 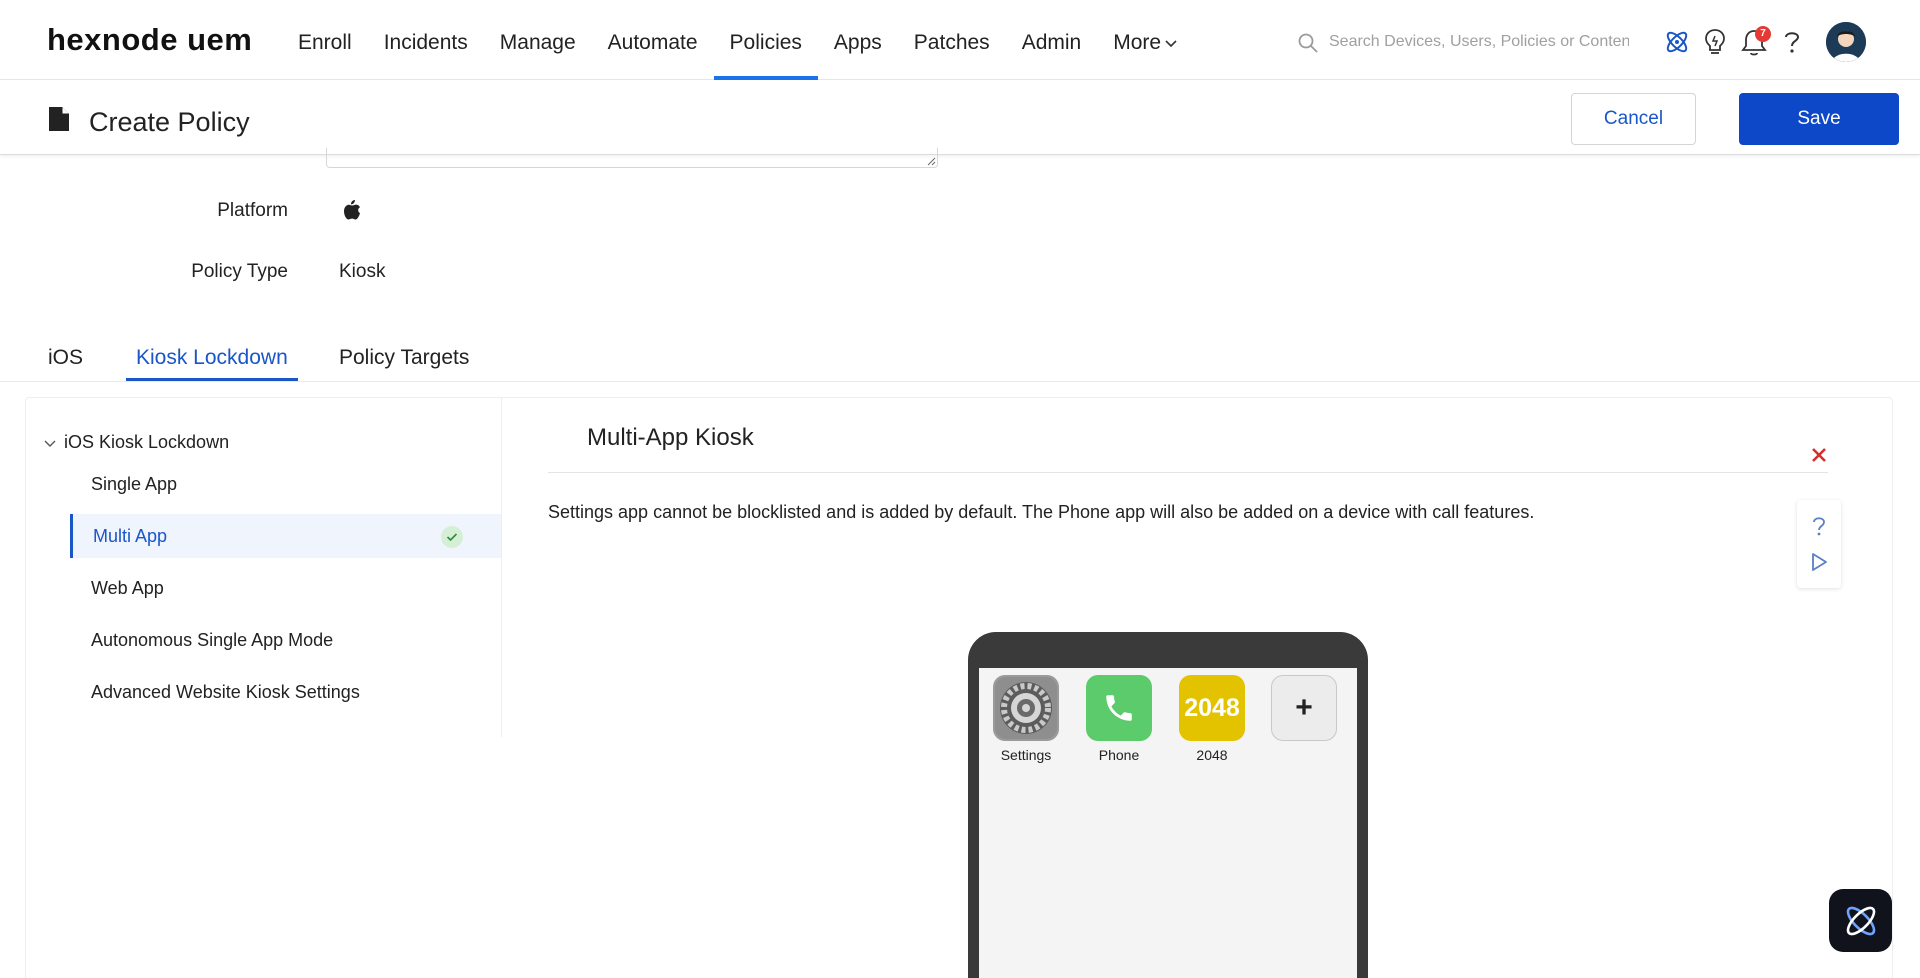 I want to click on settings-gear-icon, so click(x=1026, y=708).